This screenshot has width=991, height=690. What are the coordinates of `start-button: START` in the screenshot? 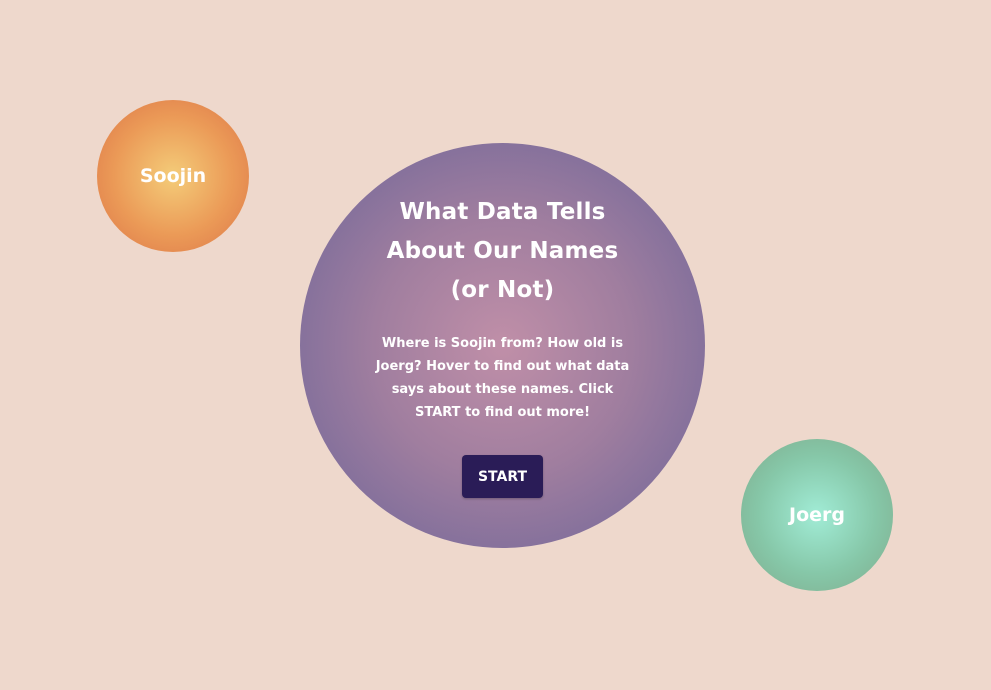 It's located at (502, 476).